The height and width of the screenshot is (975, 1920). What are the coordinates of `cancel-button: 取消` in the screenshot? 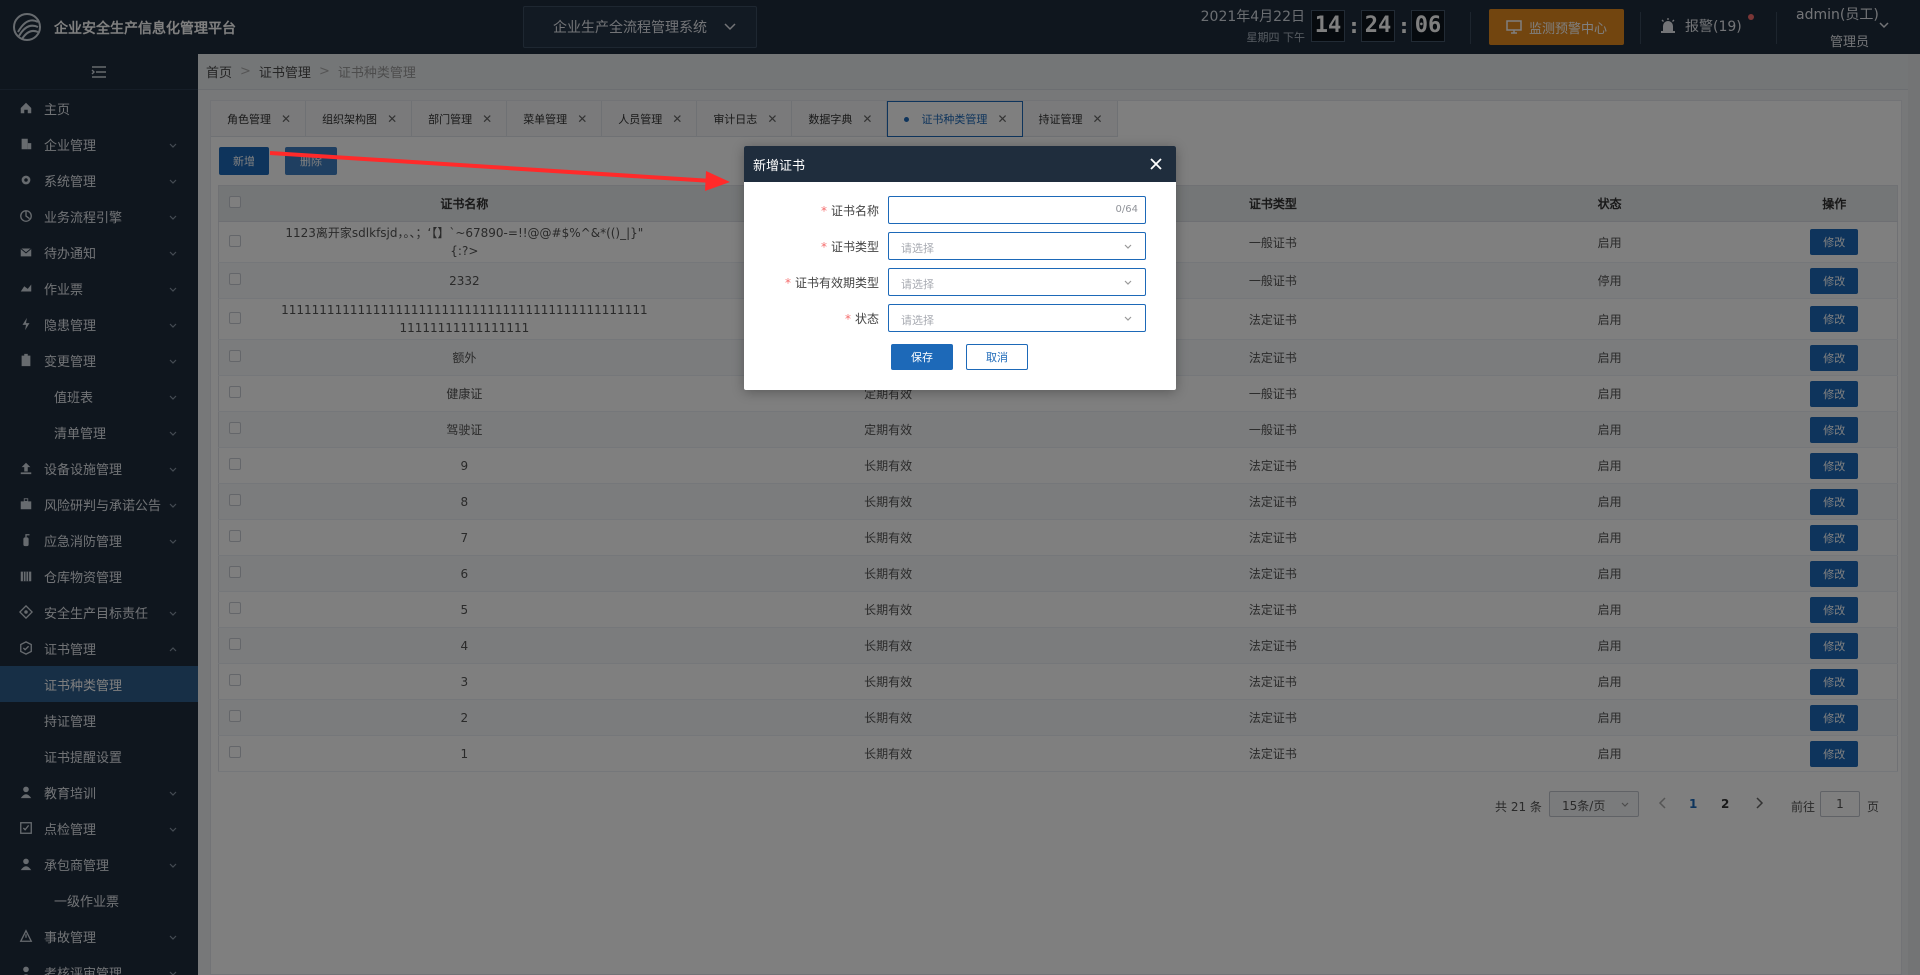 It's located at (997, 357).